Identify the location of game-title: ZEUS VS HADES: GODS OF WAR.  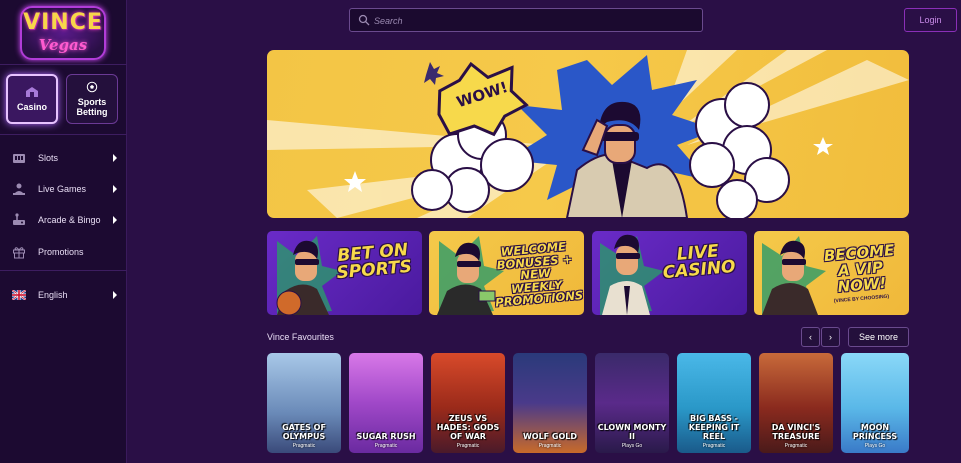
(468, 427).